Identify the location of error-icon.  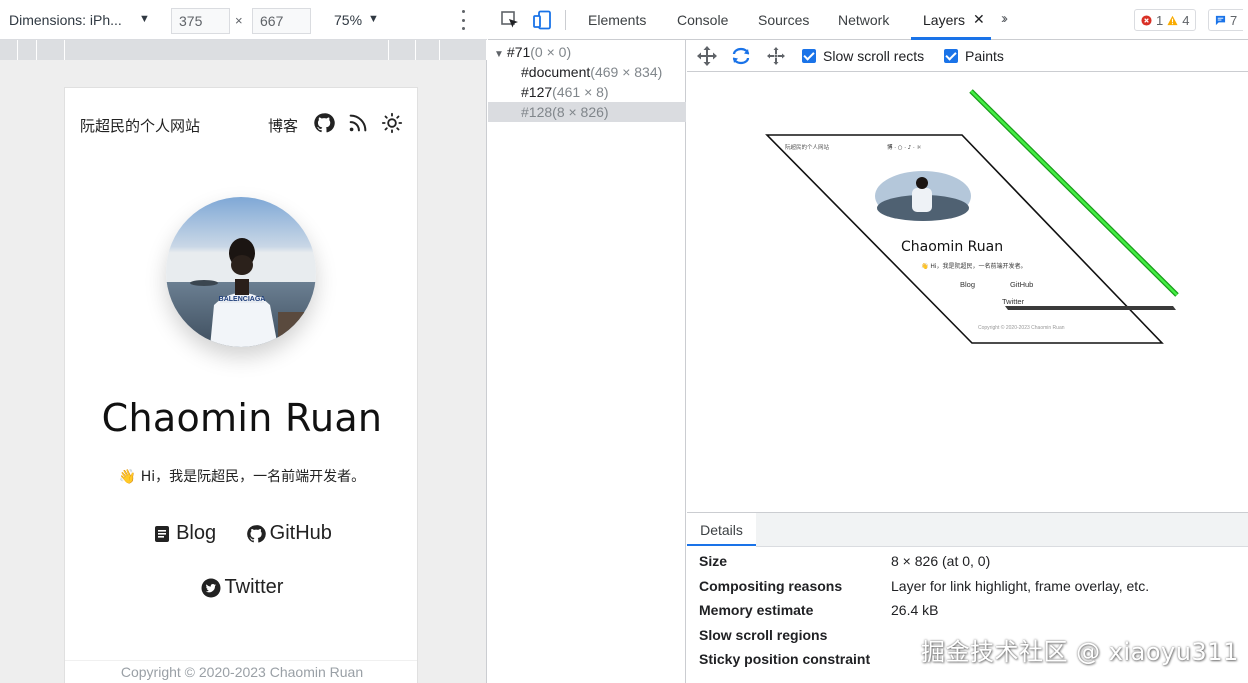
(1146, 20).